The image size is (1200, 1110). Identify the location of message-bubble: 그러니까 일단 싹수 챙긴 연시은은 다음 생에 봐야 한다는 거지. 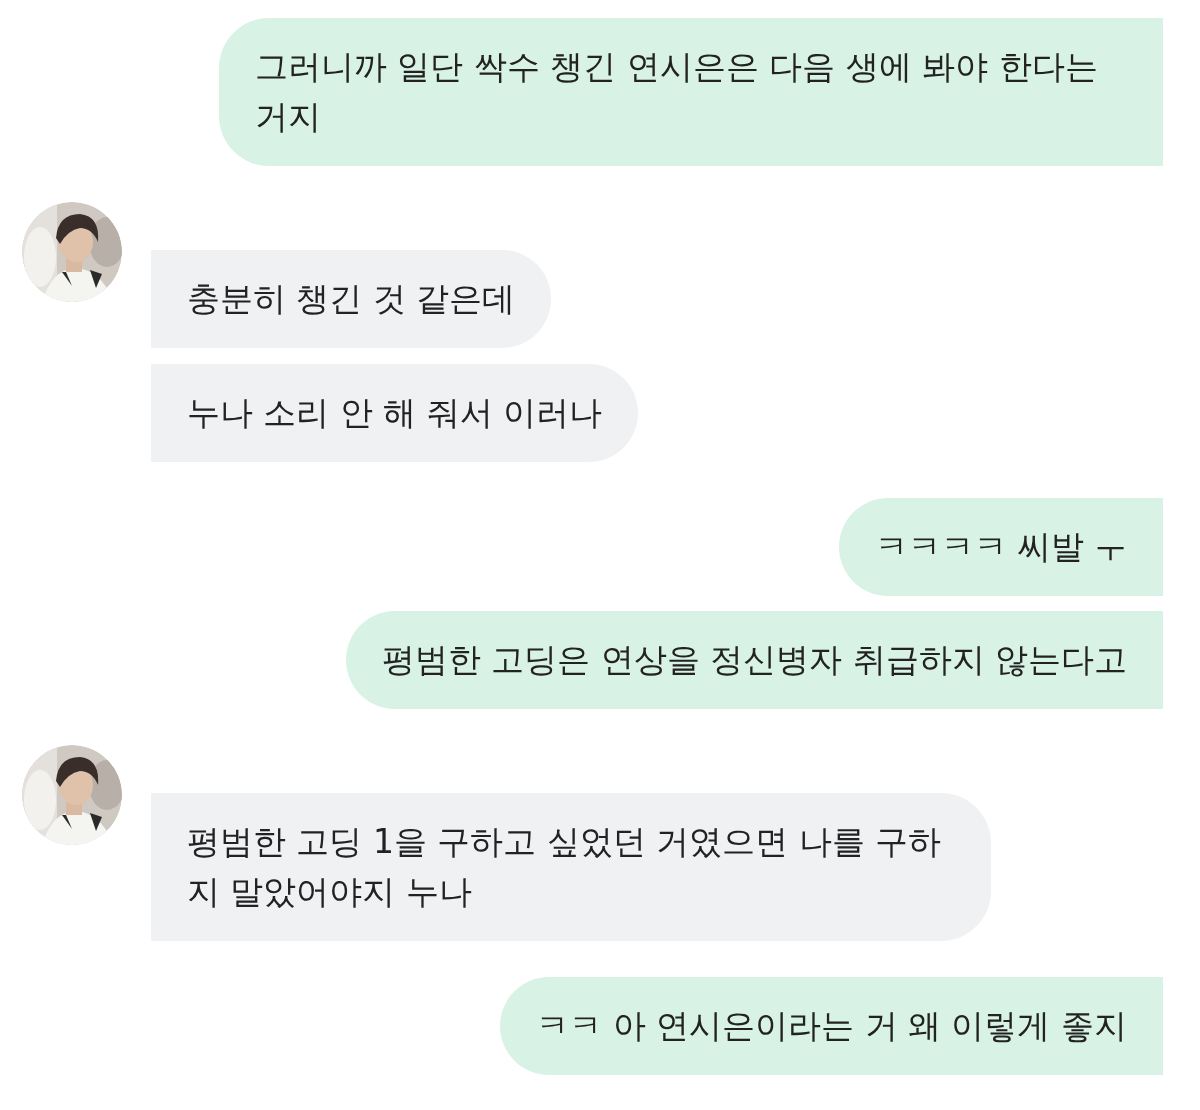
(691, 92).